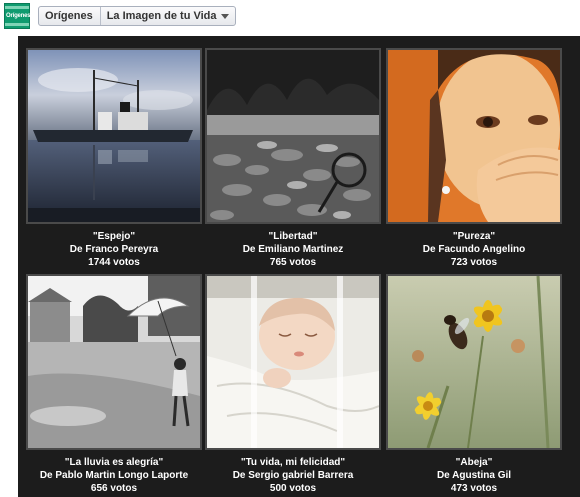  Describe the element at coordinates (114, 488) in the screenshot. I see `vote-count: 656 votos` at that location.